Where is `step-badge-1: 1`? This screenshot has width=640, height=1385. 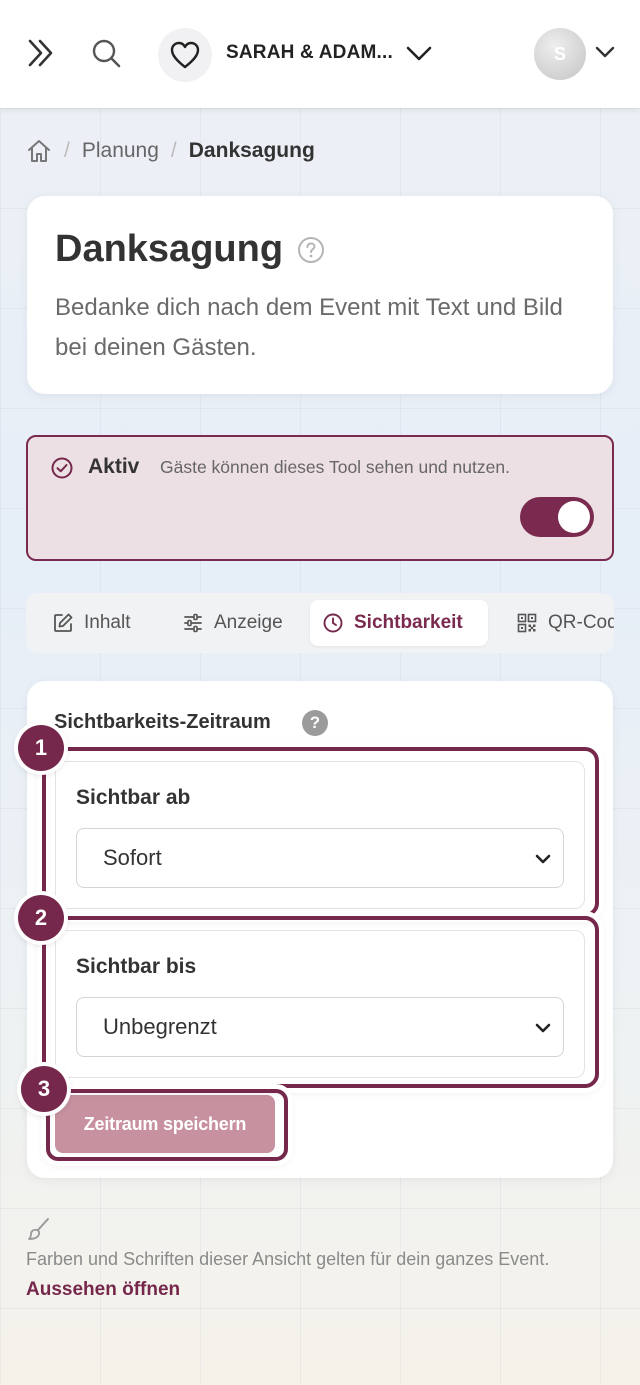 step-badge-1: 1 is located at coordinates (41, 748).